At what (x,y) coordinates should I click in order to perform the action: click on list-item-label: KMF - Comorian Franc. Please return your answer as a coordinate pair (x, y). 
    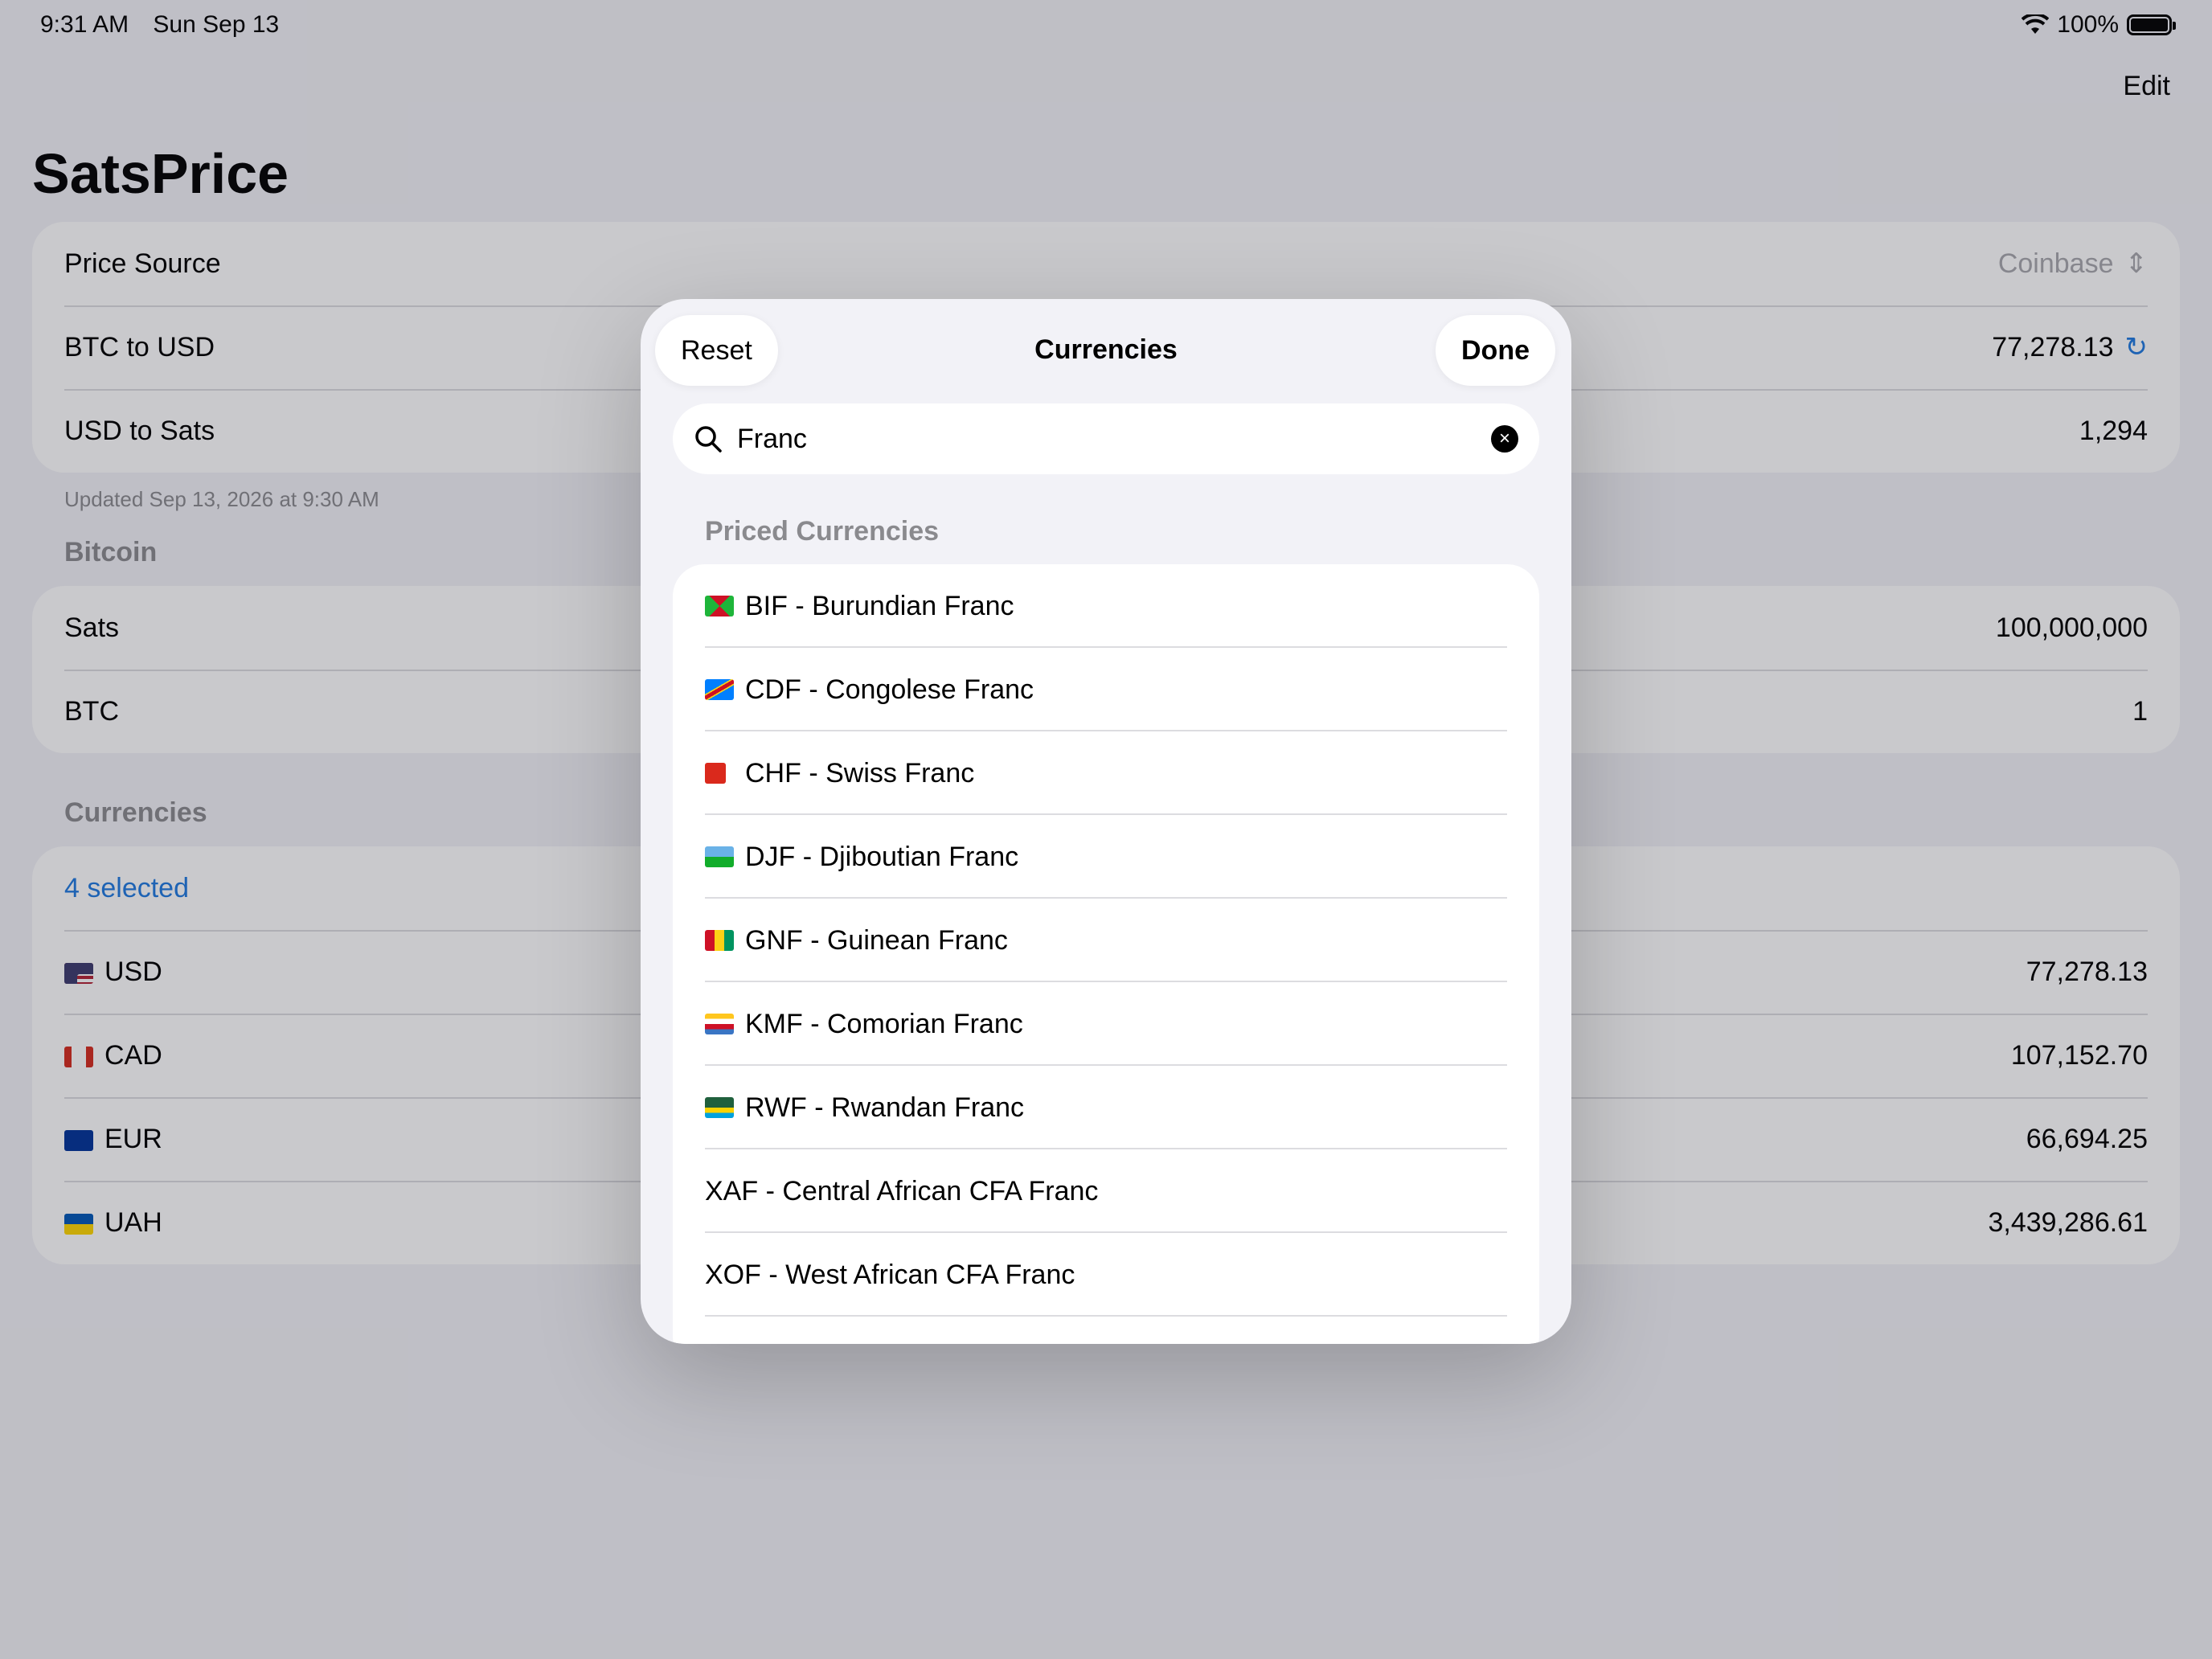
    Looking at the image, I should click on (884, 1023).